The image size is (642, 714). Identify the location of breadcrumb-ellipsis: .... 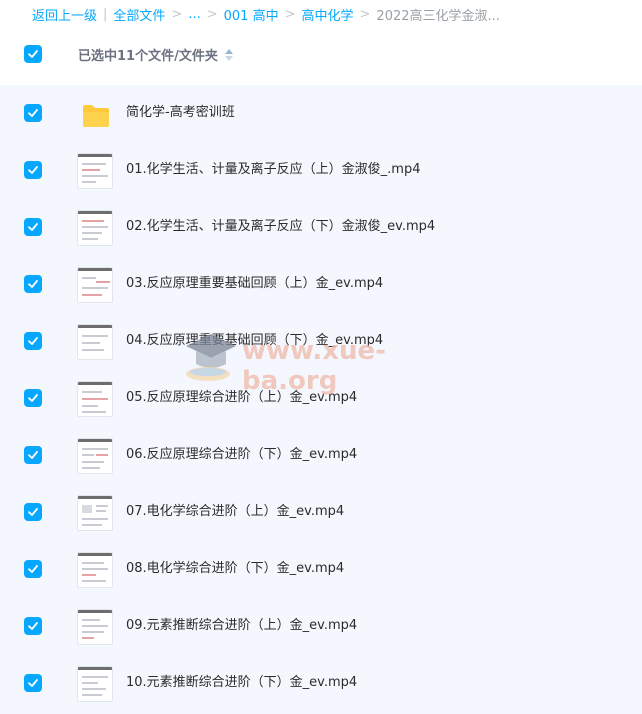
(194, 14).